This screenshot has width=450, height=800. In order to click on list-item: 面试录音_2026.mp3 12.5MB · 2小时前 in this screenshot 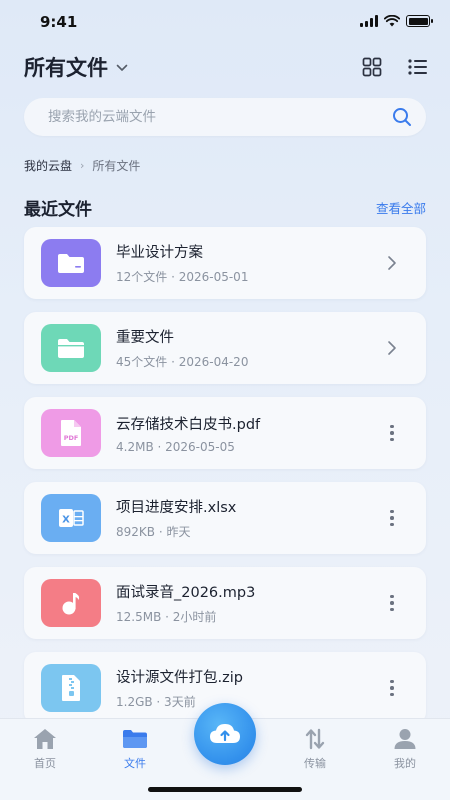, I will do `click(225, 603)`.